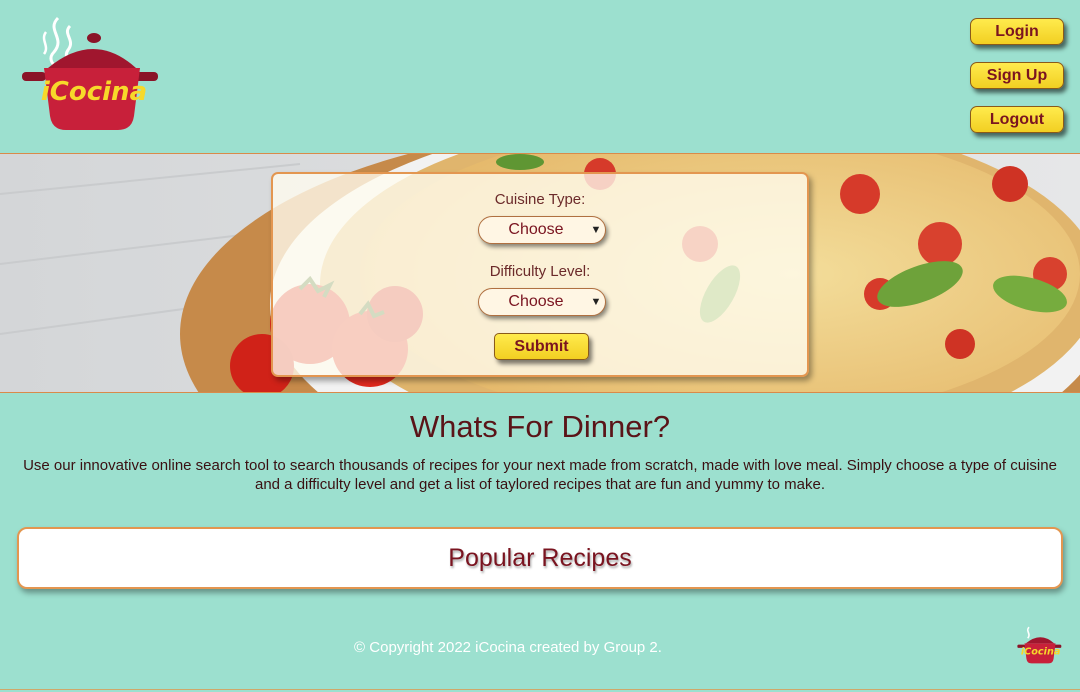 The width and height of the screenshot is (1080, 692). I want to click on icocina-logo: iCocina, so click(92, 73).